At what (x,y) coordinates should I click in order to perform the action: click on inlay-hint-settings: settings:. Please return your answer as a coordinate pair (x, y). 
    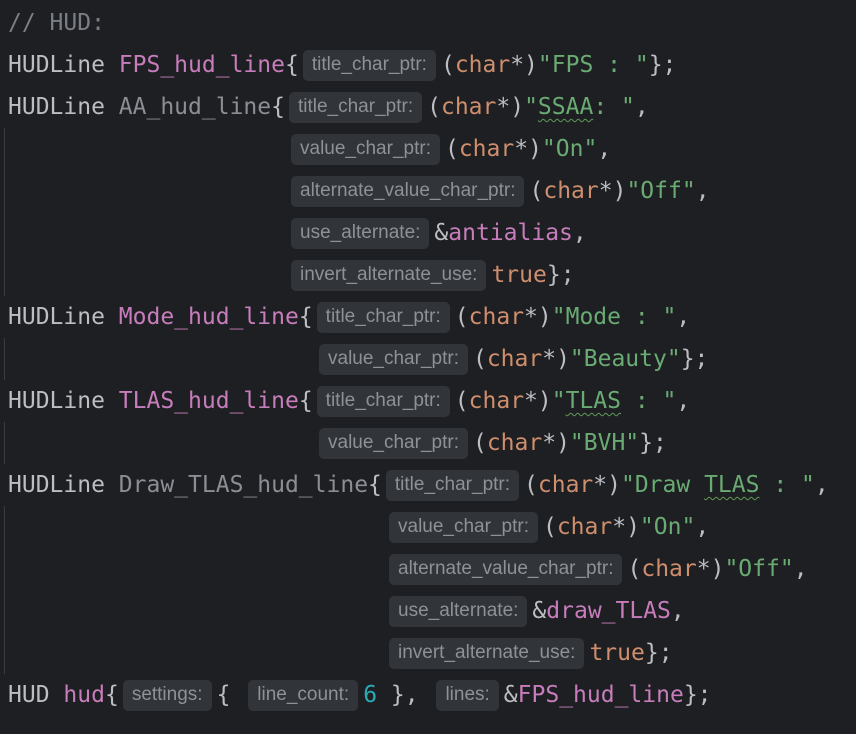
    Looking at the image, I should click on (167, 695).